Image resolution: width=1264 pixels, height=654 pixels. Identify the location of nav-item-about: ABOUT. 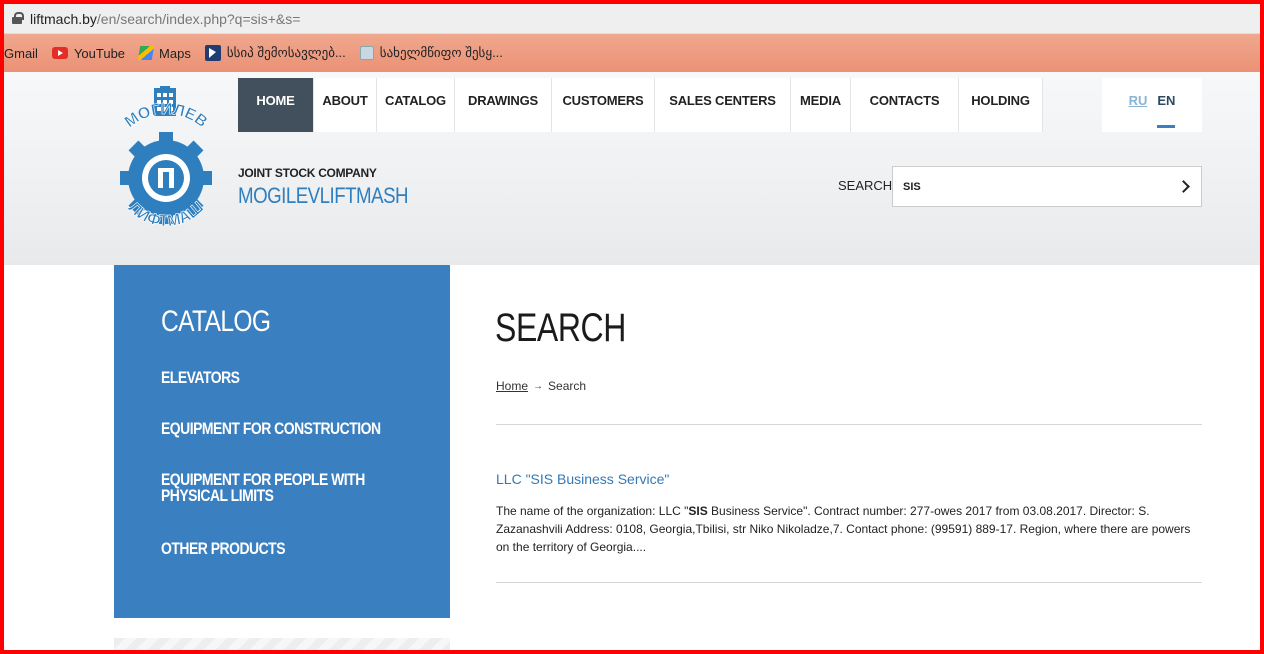
(345, 105).